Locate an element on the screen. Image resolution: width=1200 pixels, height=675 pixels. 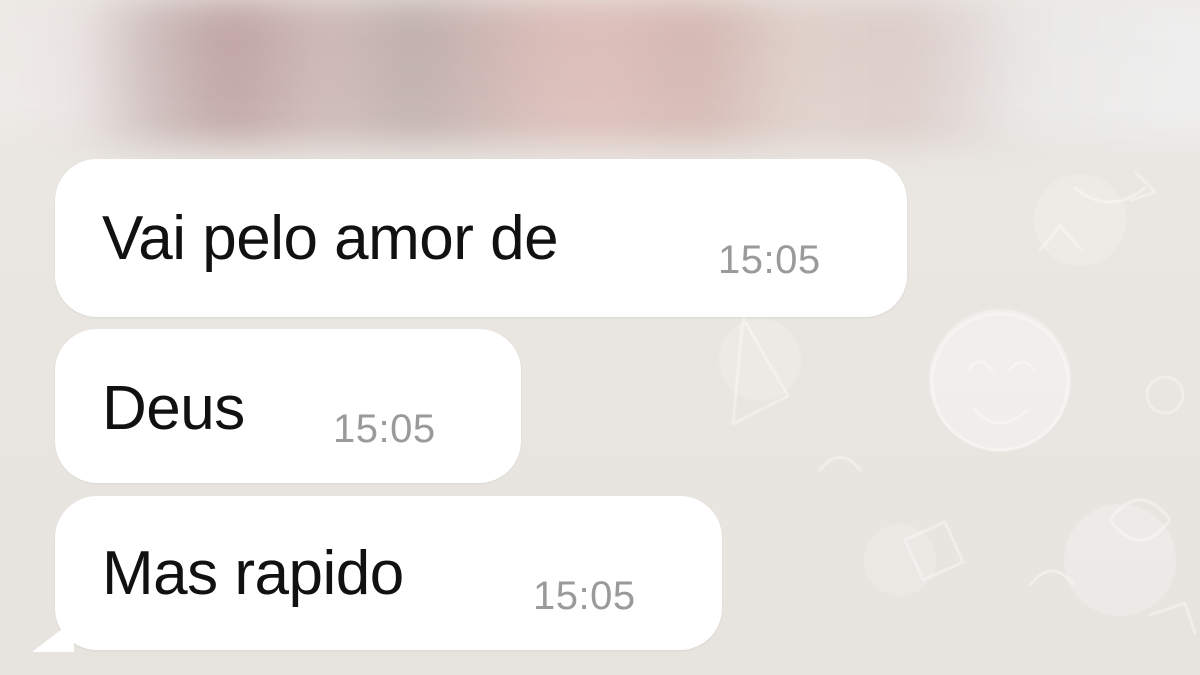
message-text: Vai pelo amor de is located at coordinates (330, 238).